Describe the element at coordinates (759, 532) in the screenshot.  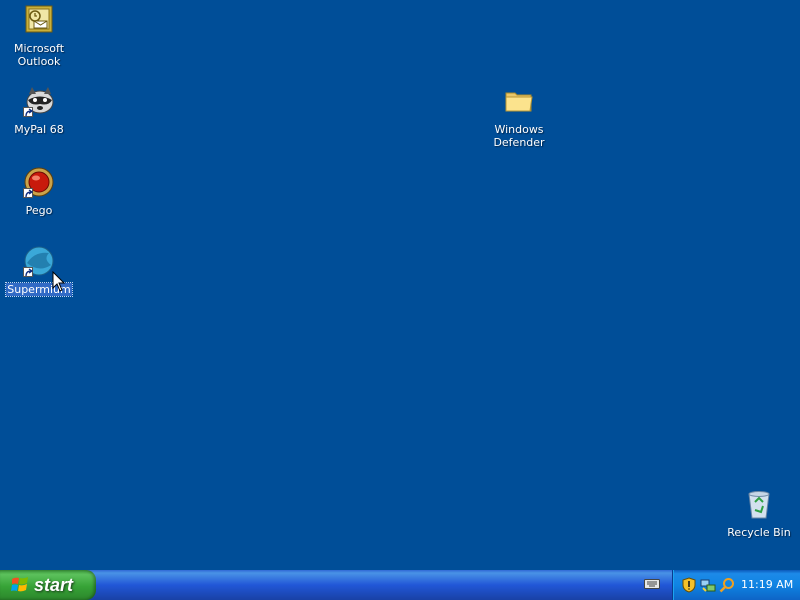
I see `desktop-icon-label: Recycle Bin` at that location.